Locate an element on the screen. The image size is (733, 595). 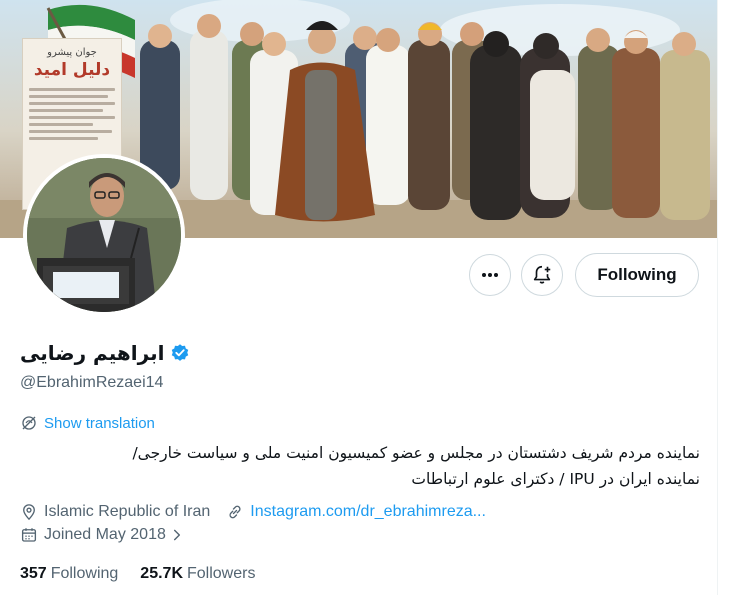
user-handle: @EbrahimRezaei14 is located at coordinates (92, 382).